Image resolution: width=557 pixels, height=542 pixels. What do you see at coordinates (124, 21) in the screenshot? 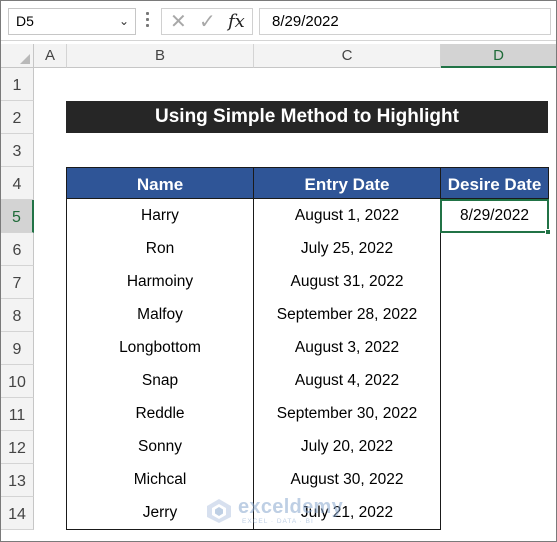
I see `chevron-down-icon: ⌄` at bounding box center [124, 21].